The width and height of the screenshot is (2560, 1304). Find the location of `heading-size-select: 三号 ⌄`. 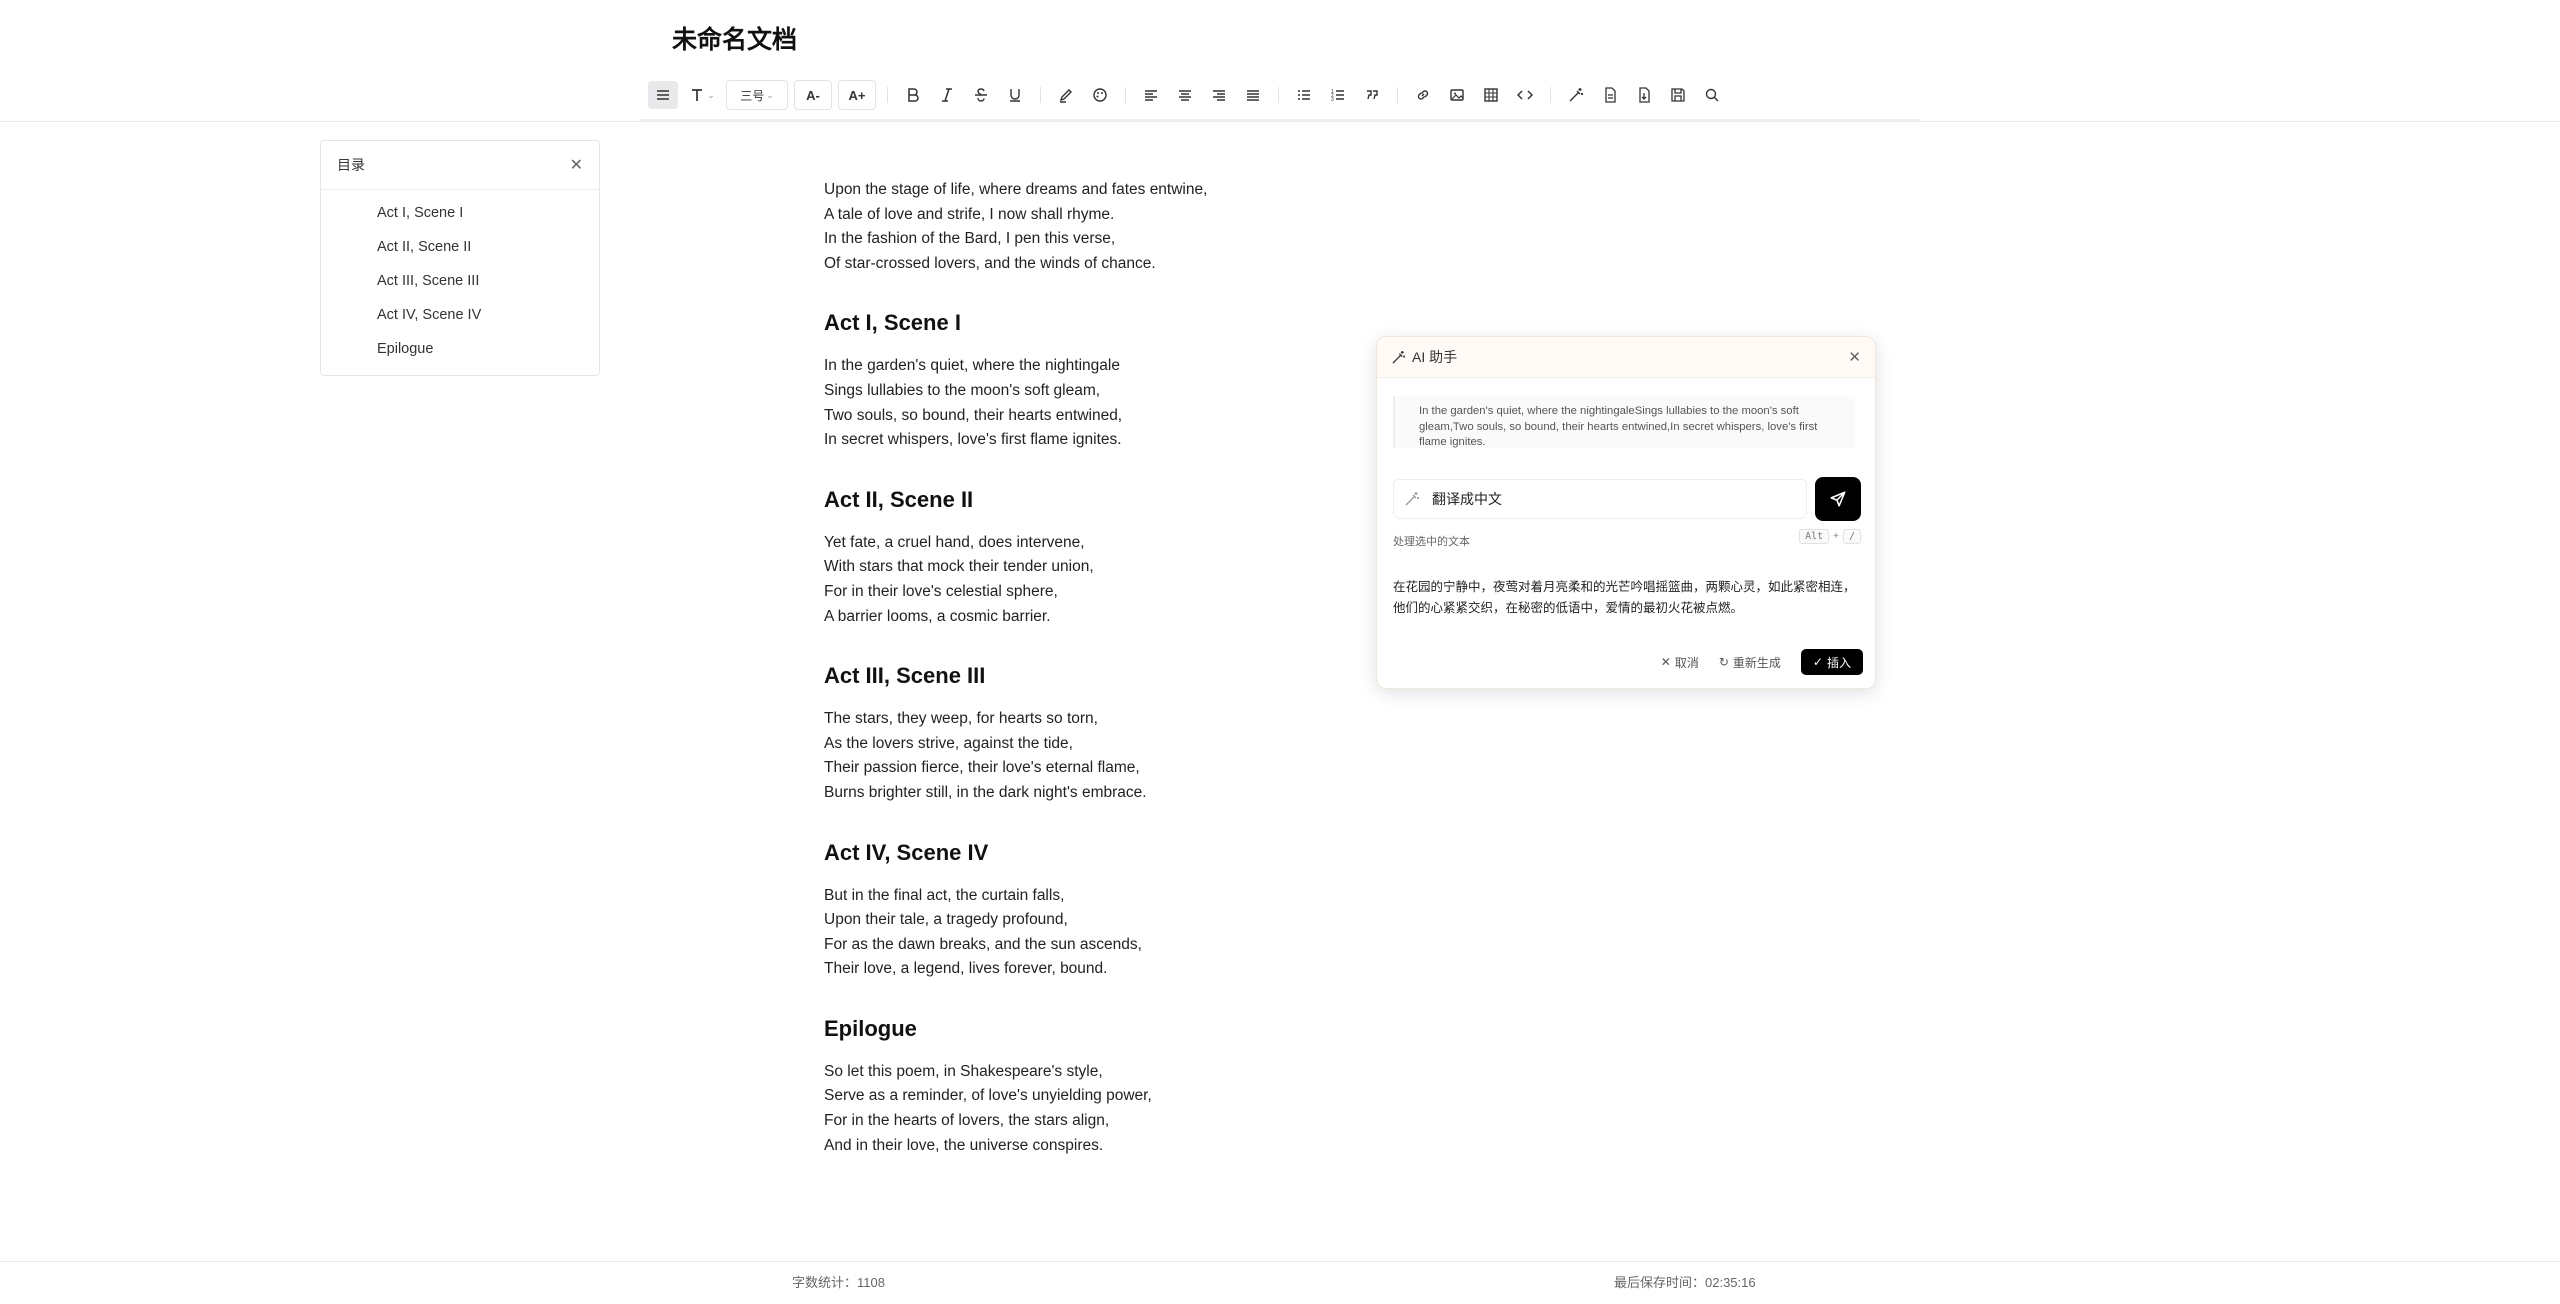

heading-size-select: 三号 ⌄ is located at coordinates (757, 95).